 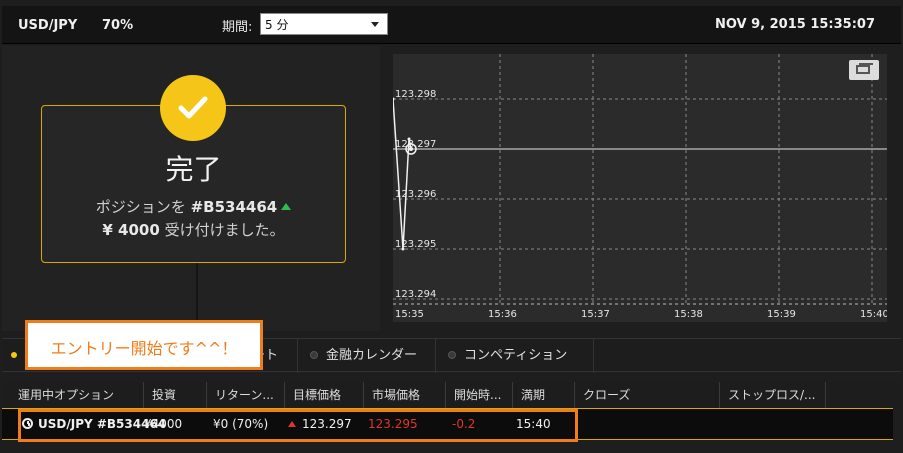 What do you see at coordinates (544, 395) in the screenshot?
I see `th-expiry: 満期` at bounding box center [544, 395].